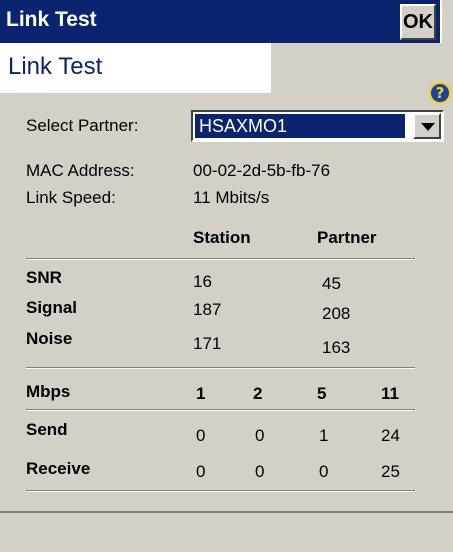  What do you see at coordinates (336, 313) in the screenshot?
I see `partner-value: 208` at bounding box center [336, 313].